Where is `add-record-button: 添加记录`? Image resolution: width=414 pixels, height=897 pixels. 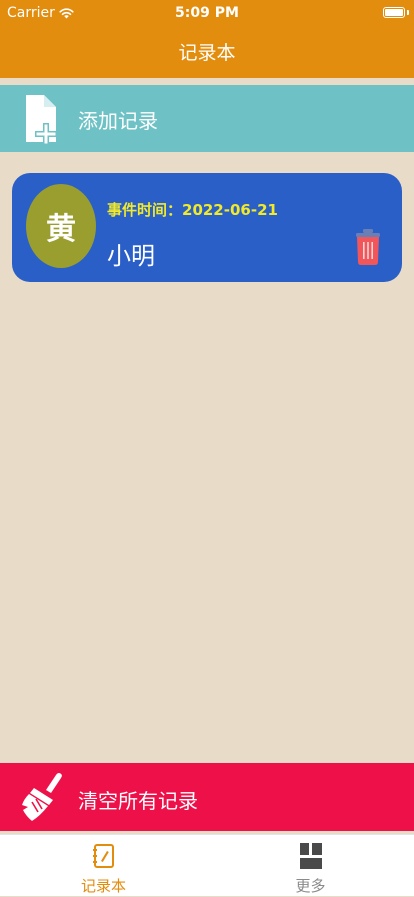
add-record-button: 添加记录 is located at coordinates (207, 118).